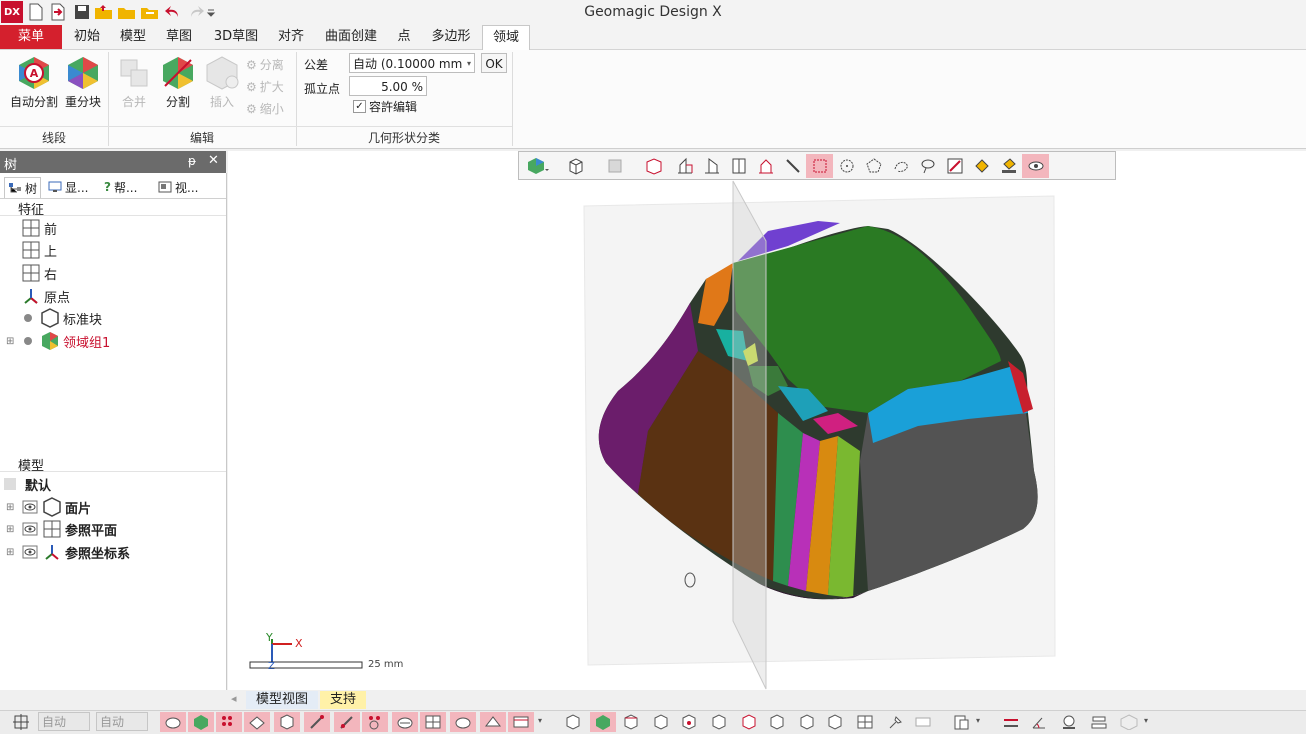  What do you see at coordinates (412, 63) in the screenshot?
I see `tolerance-select: 自动 (0.10000 mm ▾` at bounding box center [412, 63].